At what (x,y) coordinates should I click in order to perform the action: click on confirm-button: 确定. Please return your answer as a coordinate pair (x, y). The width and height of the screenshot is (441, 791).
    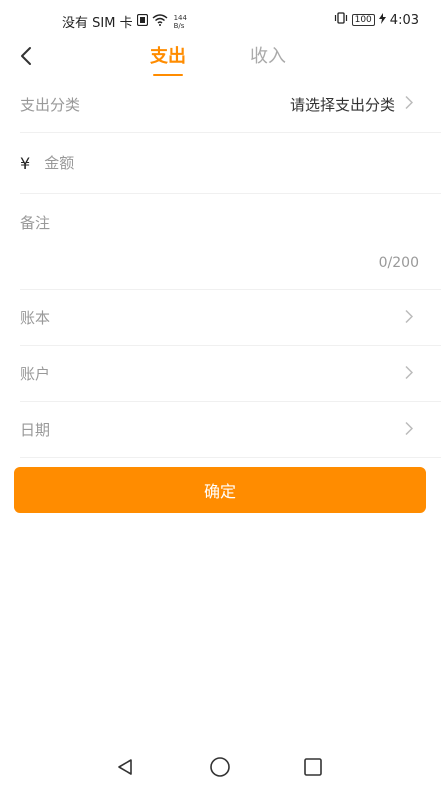
    Looking at the image, I should click on (220, 490).